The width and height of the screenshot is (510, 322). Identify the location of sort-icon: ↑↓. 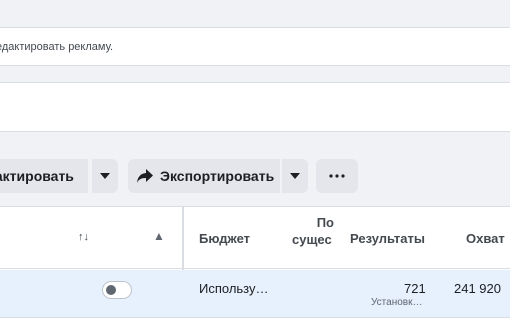
(83, 237).